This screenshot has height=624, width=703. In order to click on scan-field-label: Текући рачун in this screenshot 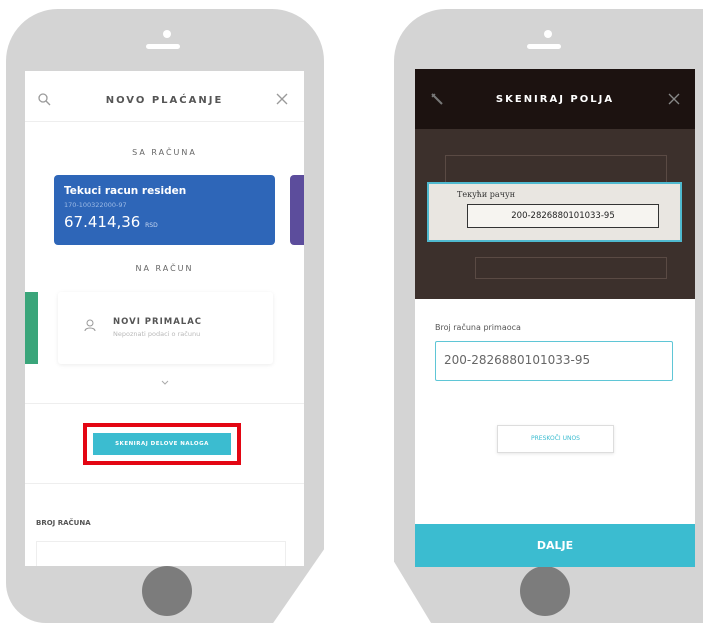, I will do `click(486, 194)`.